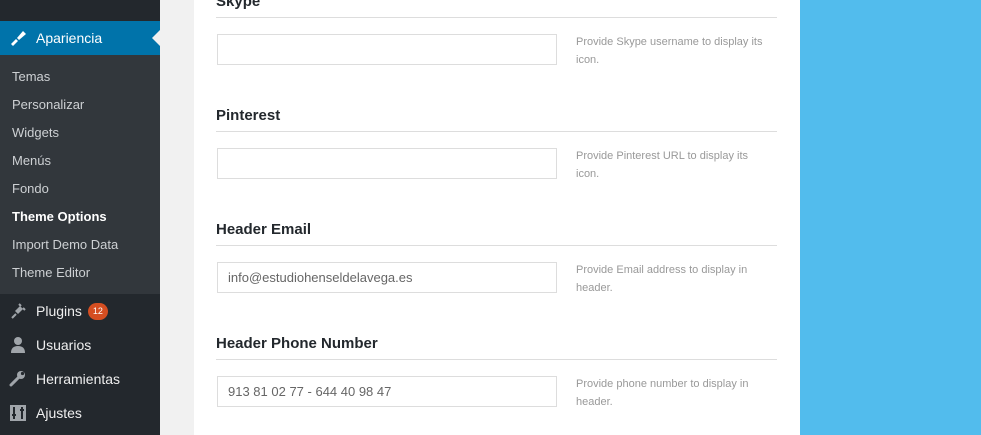  Describe the element at coordinates (31, 161) in the screenshot. I see `submenu-menus: Menús` at that location.